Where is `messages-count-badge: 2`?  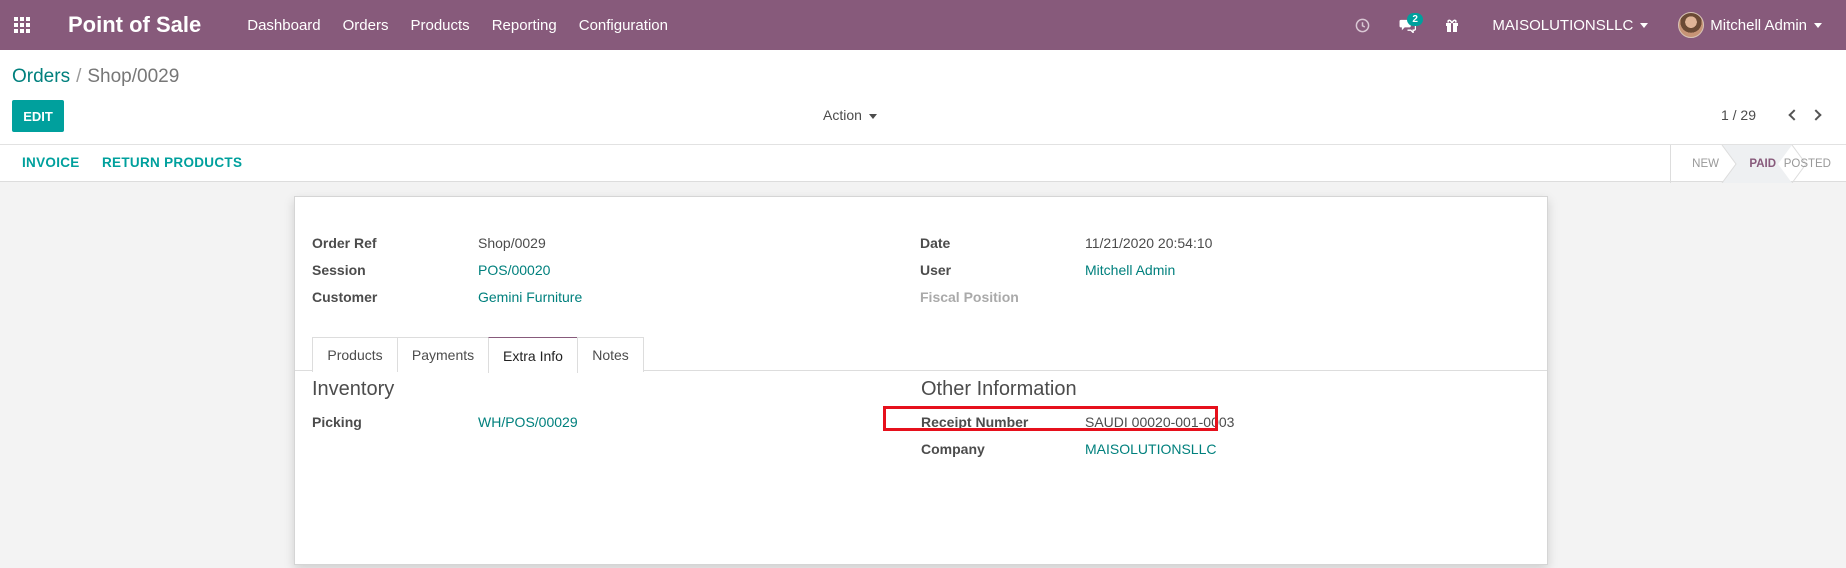
messages-count-badge: 2 is located at coordinates (1415, 19).